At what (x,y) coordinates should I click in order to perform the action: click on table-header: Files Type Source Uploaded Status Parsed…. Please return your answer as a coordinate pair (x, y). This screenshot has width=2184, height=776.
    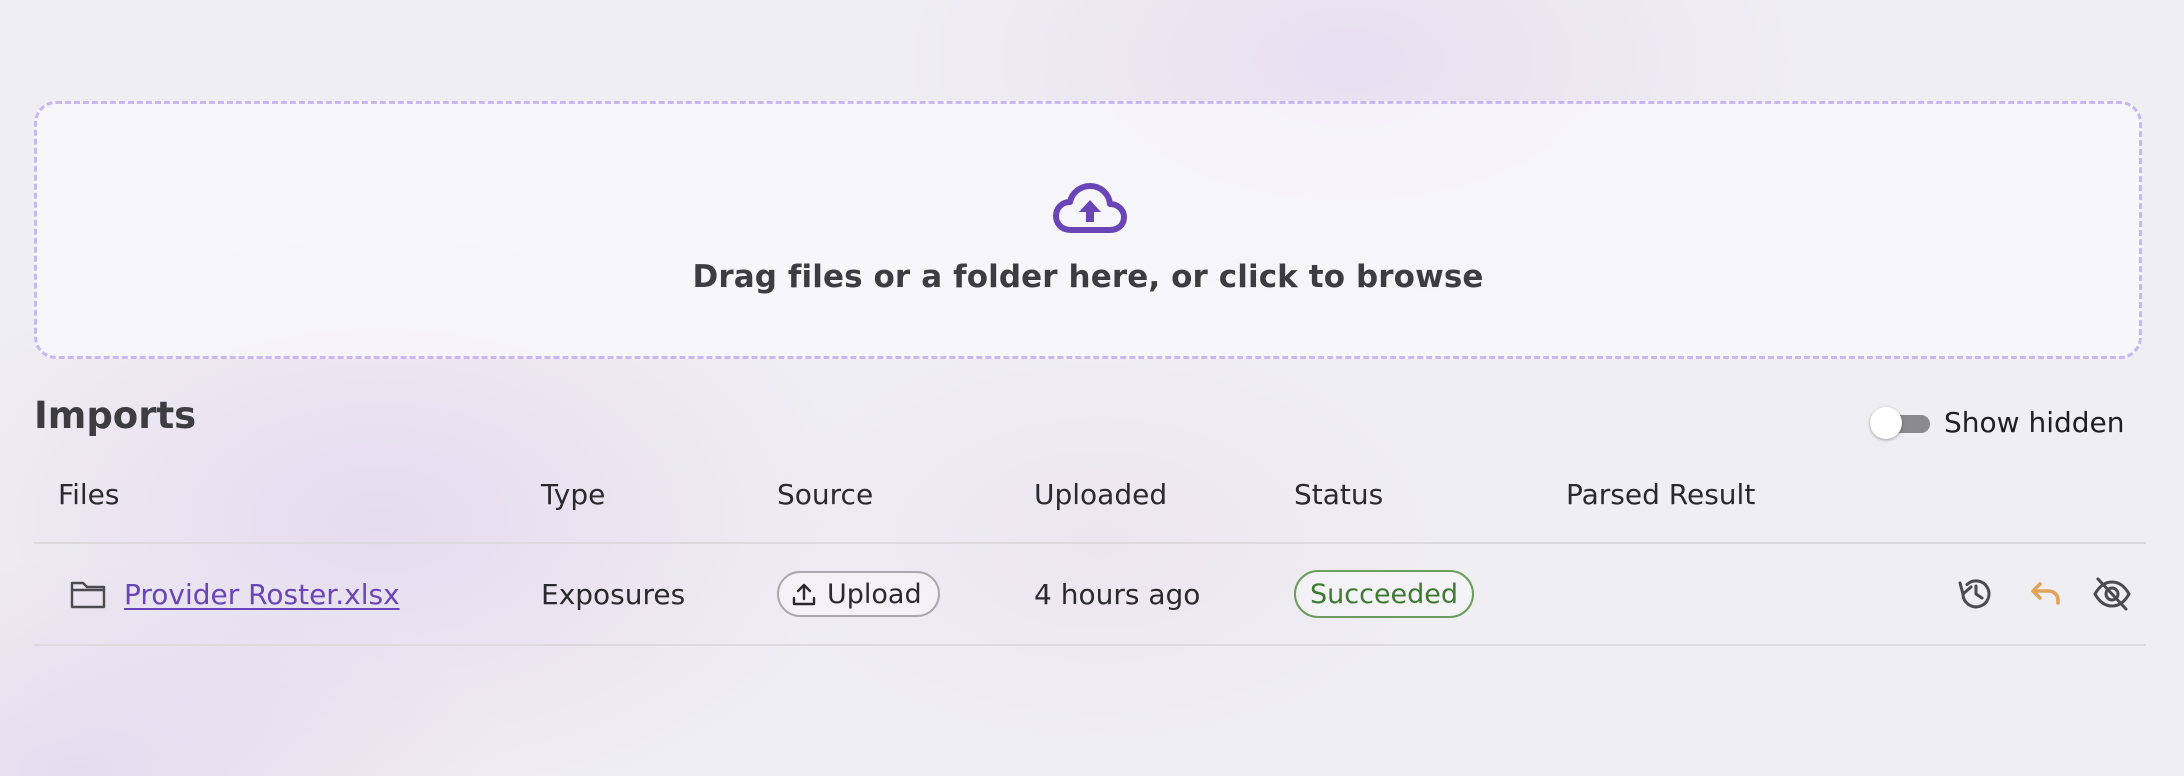
    Looking at the image, I should click on (1090, 506).